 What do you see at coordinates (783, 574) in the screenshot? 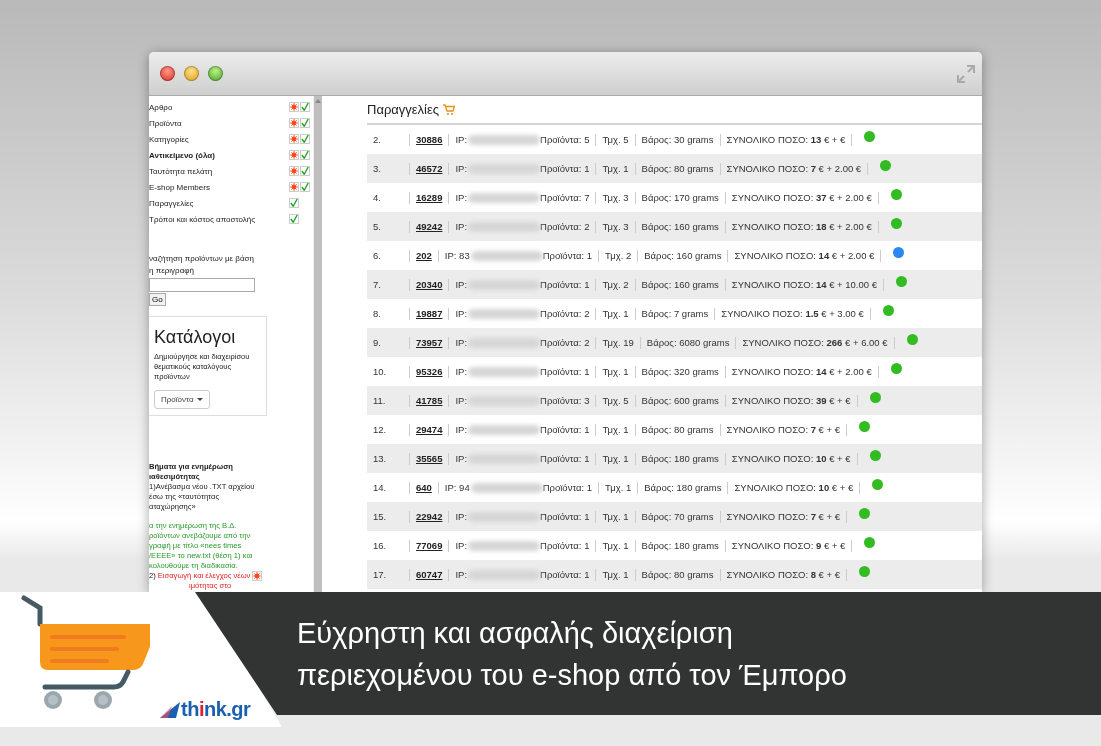
I see `total-amount: ΣΥΝΟΛΙΚΟ ΠΟΣΟ: 8 € + €` at bounding box center [783, 574].